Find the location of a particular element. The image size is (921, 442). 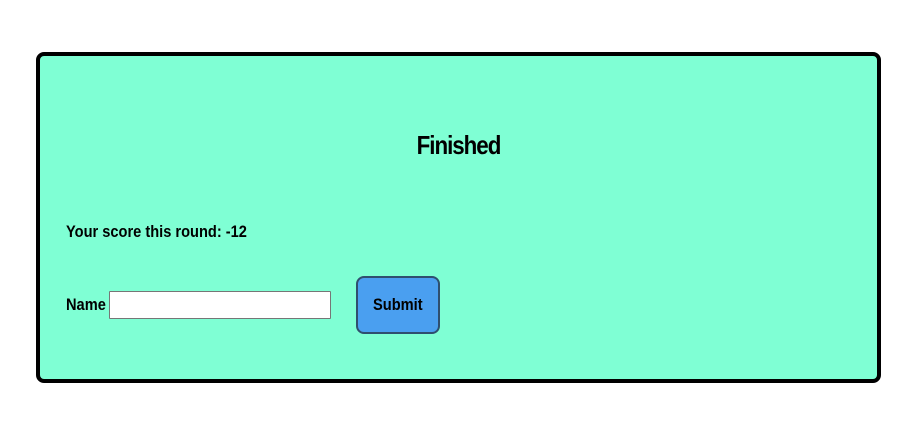

name-input is located at coordinates (220, 305).